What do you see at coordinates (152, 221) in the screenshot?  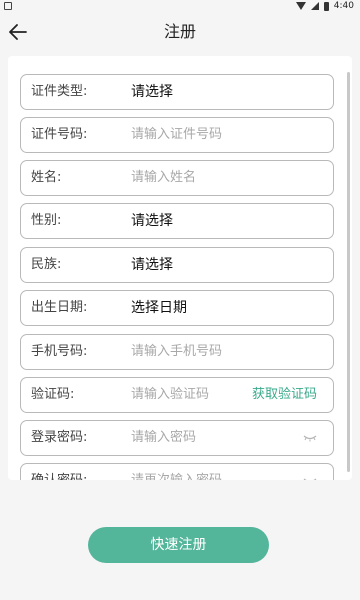 I see `gender-value: 请选择` at bounding box center [152, 221].